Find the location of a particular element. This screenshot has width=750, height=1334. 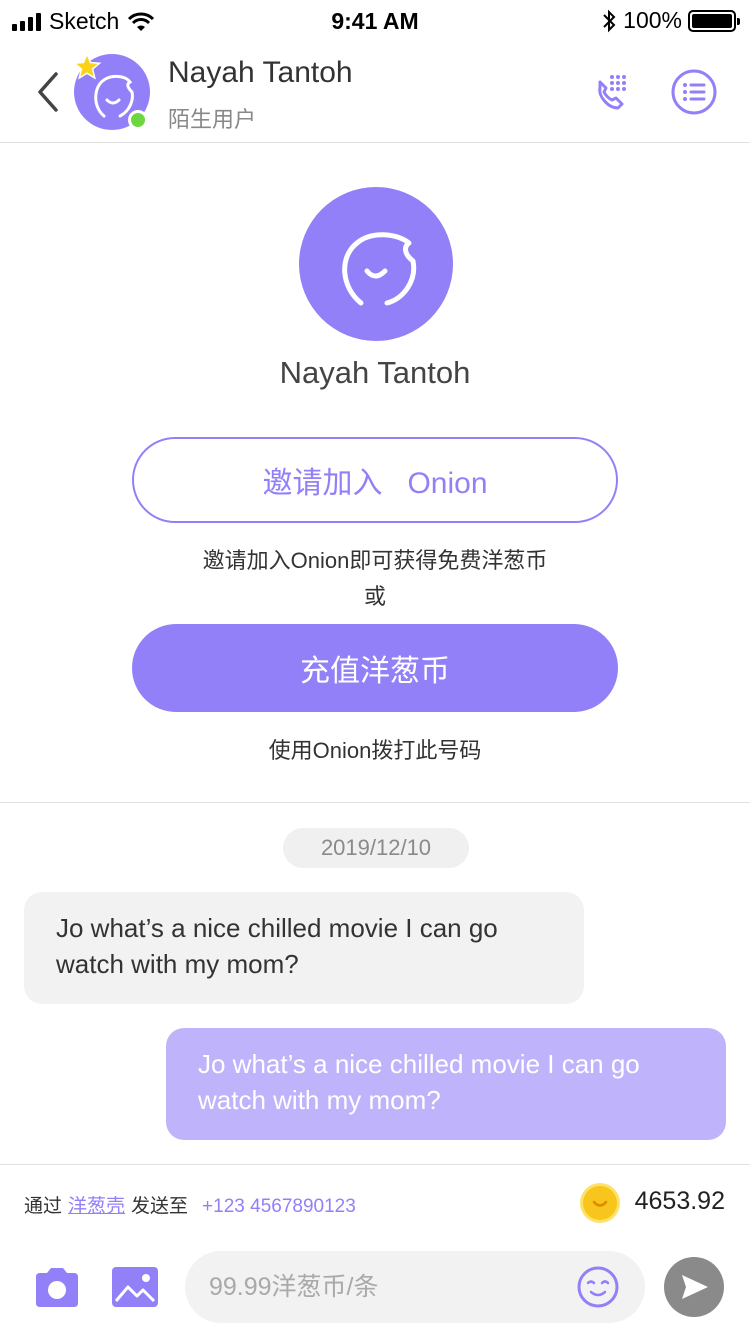

coin-balance: 4653.92 is located at coordinates (679, 1201).